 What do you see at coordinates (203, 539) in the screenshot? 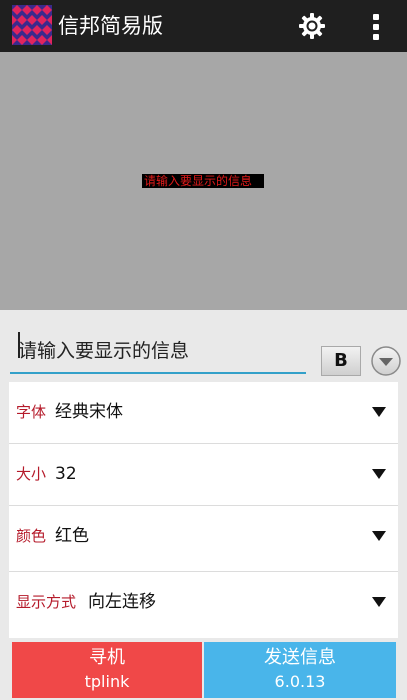
I see `color-row: 颜色 红色` at bounding box center [203, 539].